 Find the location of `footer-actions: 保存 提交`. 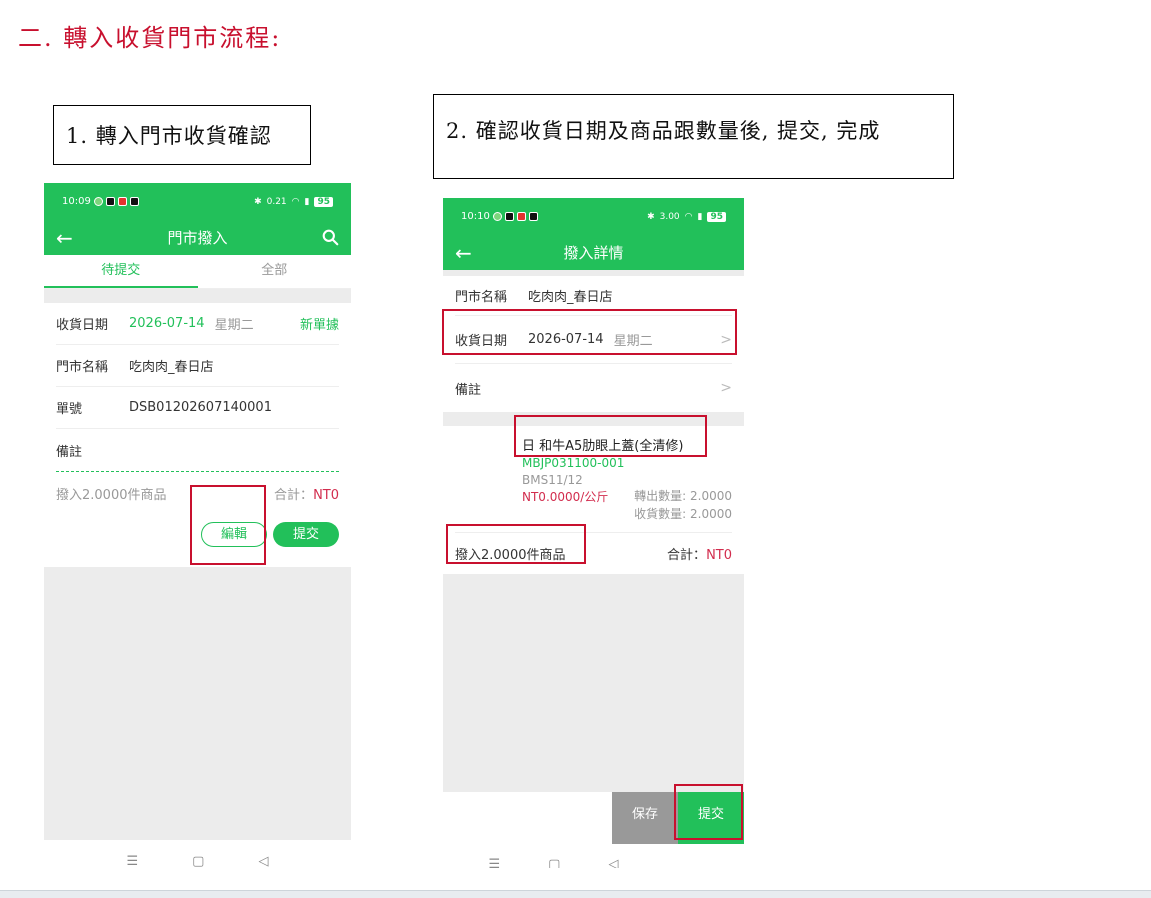

footer-actions: 保存 提交 is located at coordinates (593, 818).